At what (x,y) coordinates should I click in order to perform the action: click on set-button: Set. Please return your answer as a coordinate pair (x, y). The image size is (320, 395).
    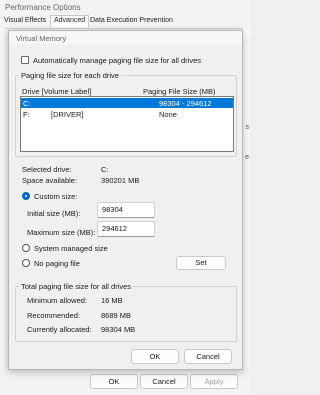
    Looking at the image, I should click on (201, 263).